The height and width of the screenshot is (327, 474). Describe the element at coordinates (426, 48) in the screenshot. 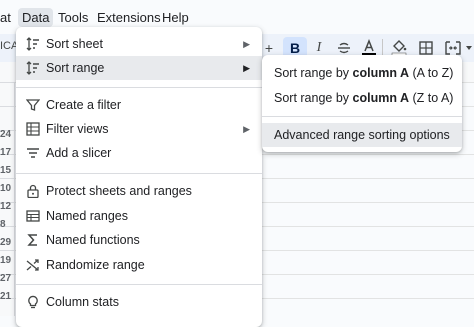

I see `borders-icon` at that location.